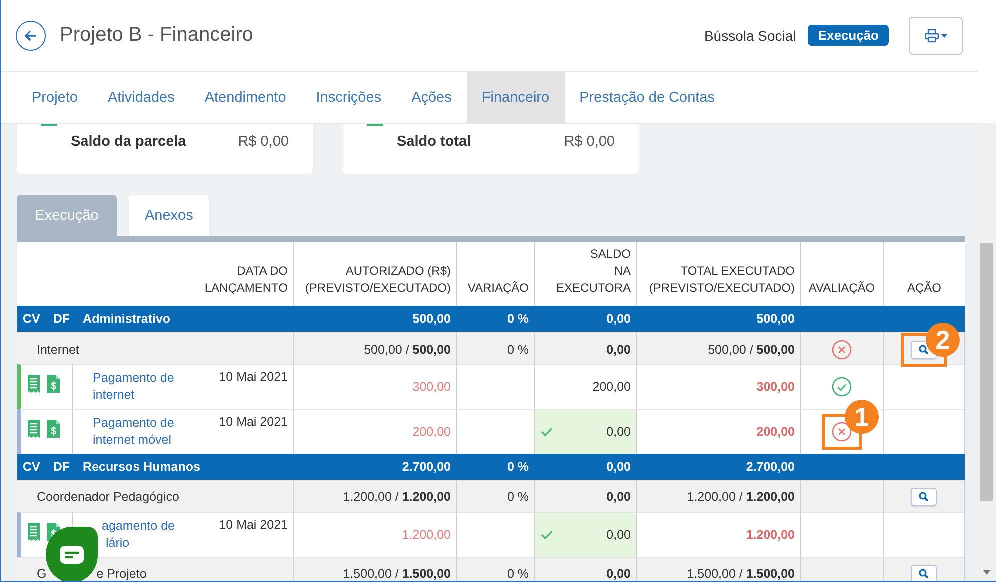  Describe the element at coordinates (42, 573) in the screenshot. I see `item-name: G` at that location.